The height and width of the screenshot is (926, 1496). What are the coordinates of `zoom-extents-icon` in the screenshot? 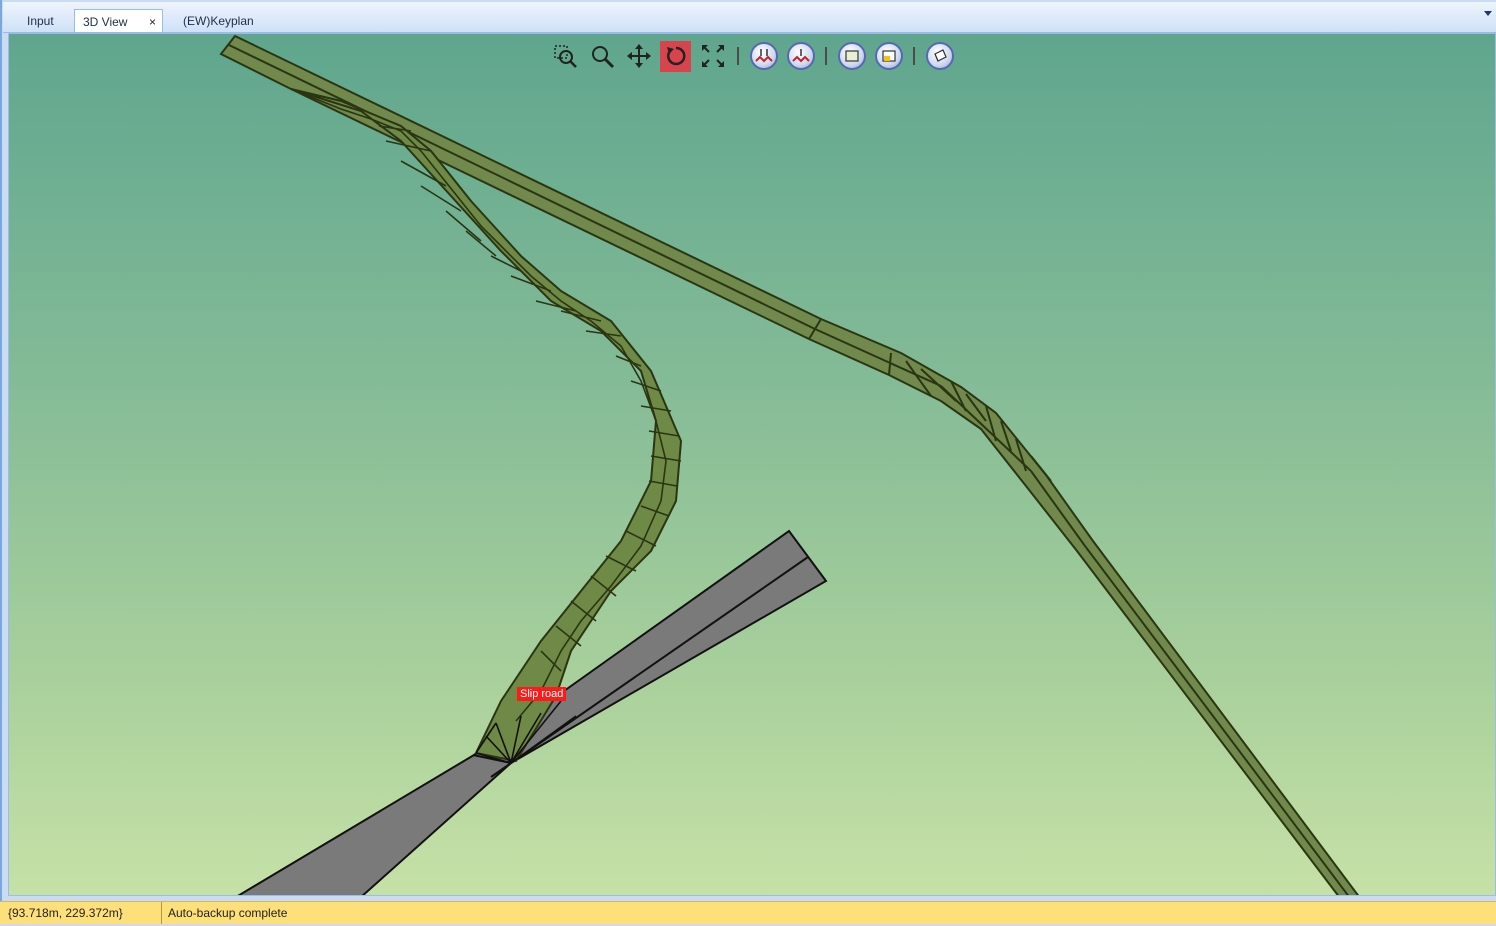 It's located at (712, 56).